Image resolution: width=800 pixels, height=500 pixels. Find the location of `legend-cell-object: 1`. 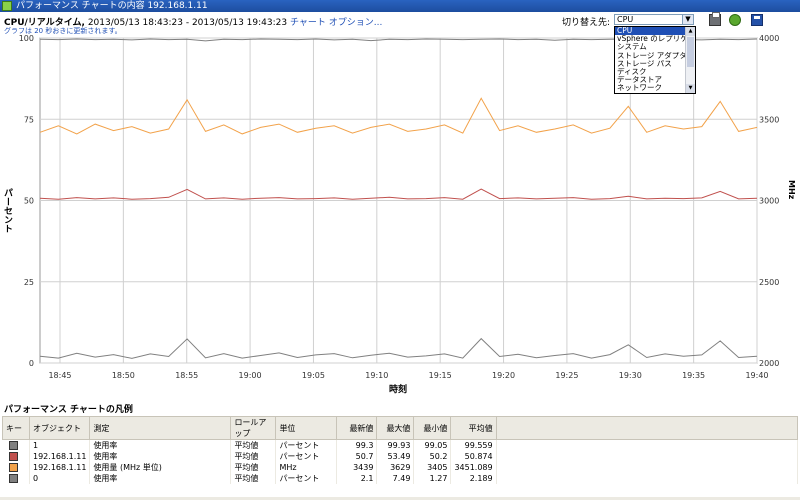

legend-cell-object: 1 is located at coordinates (60, 445).